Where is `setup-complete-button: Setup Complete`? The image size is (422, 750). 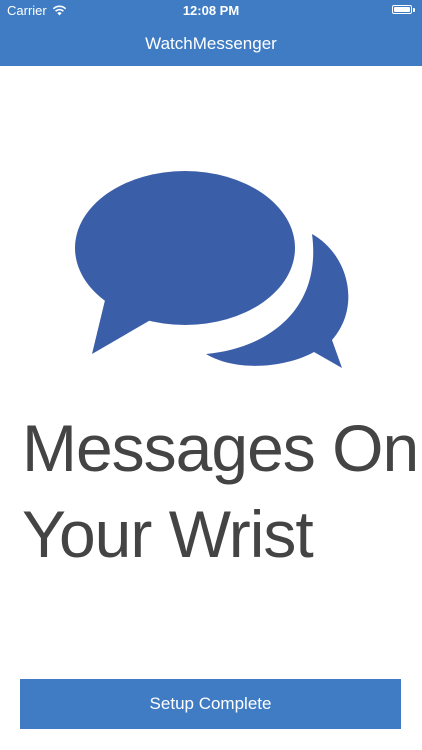
setup-complete-button: Setup Complete is located at coordinates (210, 704).